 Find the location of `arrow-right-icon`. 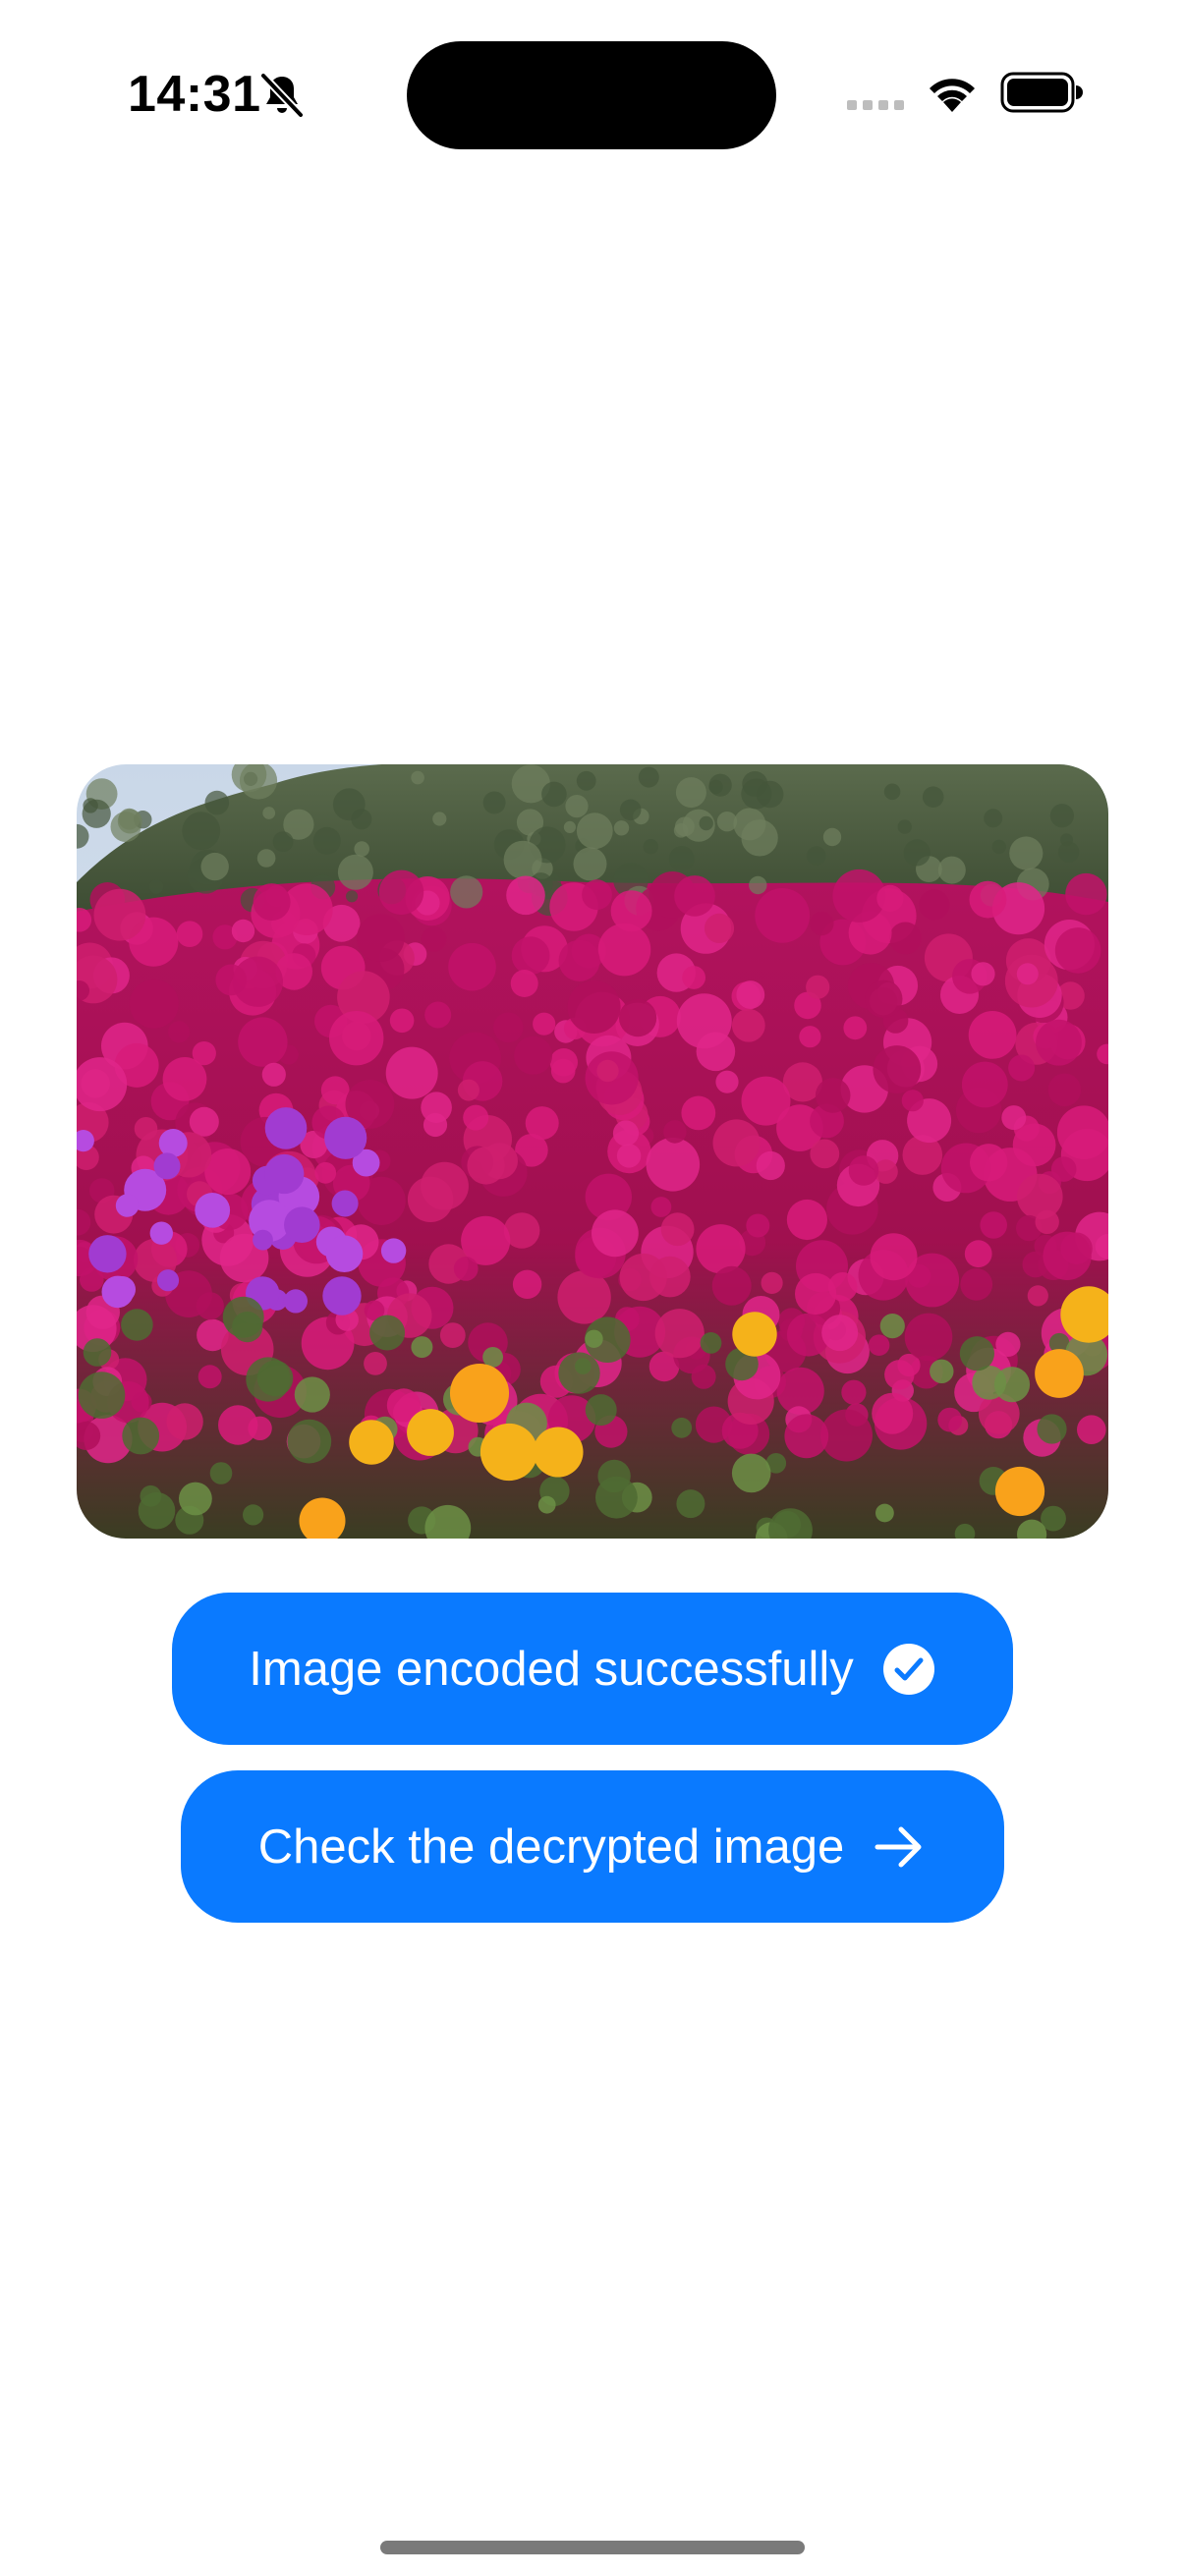

arrow-right-icon is located at coordinates (899, 1846).